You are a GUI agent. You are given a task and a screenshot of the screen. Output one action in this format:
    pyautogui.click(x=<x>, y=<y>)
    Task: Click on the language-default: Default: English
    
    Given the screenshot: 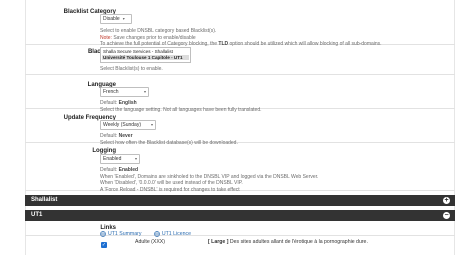 What is the action you would take?
    pyautogui.click(x=275, y=103)
    